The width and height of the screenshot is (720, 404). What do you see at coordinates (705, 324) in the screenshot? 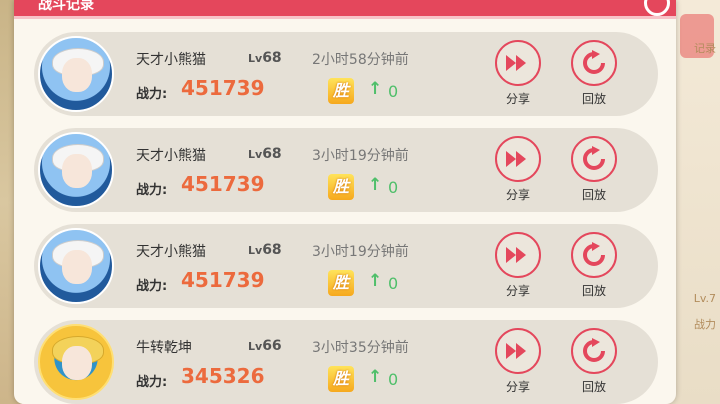
I see `background-text: 战力` at bounding box center [705, 324].